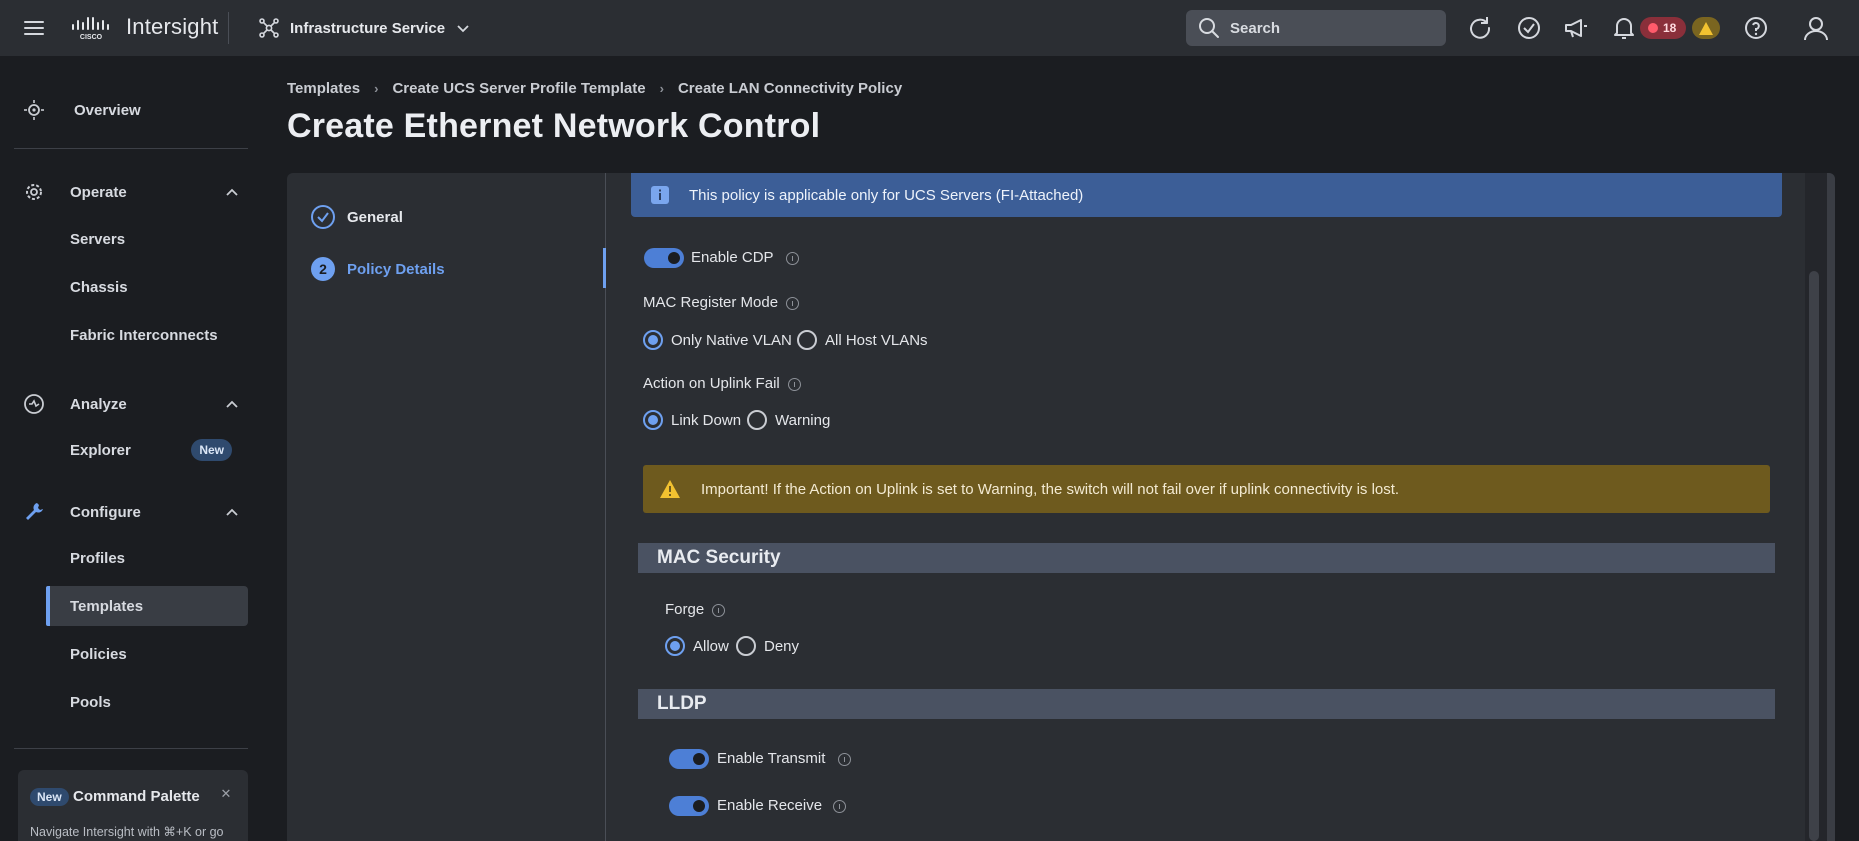  Describe the element at coordinates (664, 258) in the screenshot. I see `enable-cdp-toggle` at that location.